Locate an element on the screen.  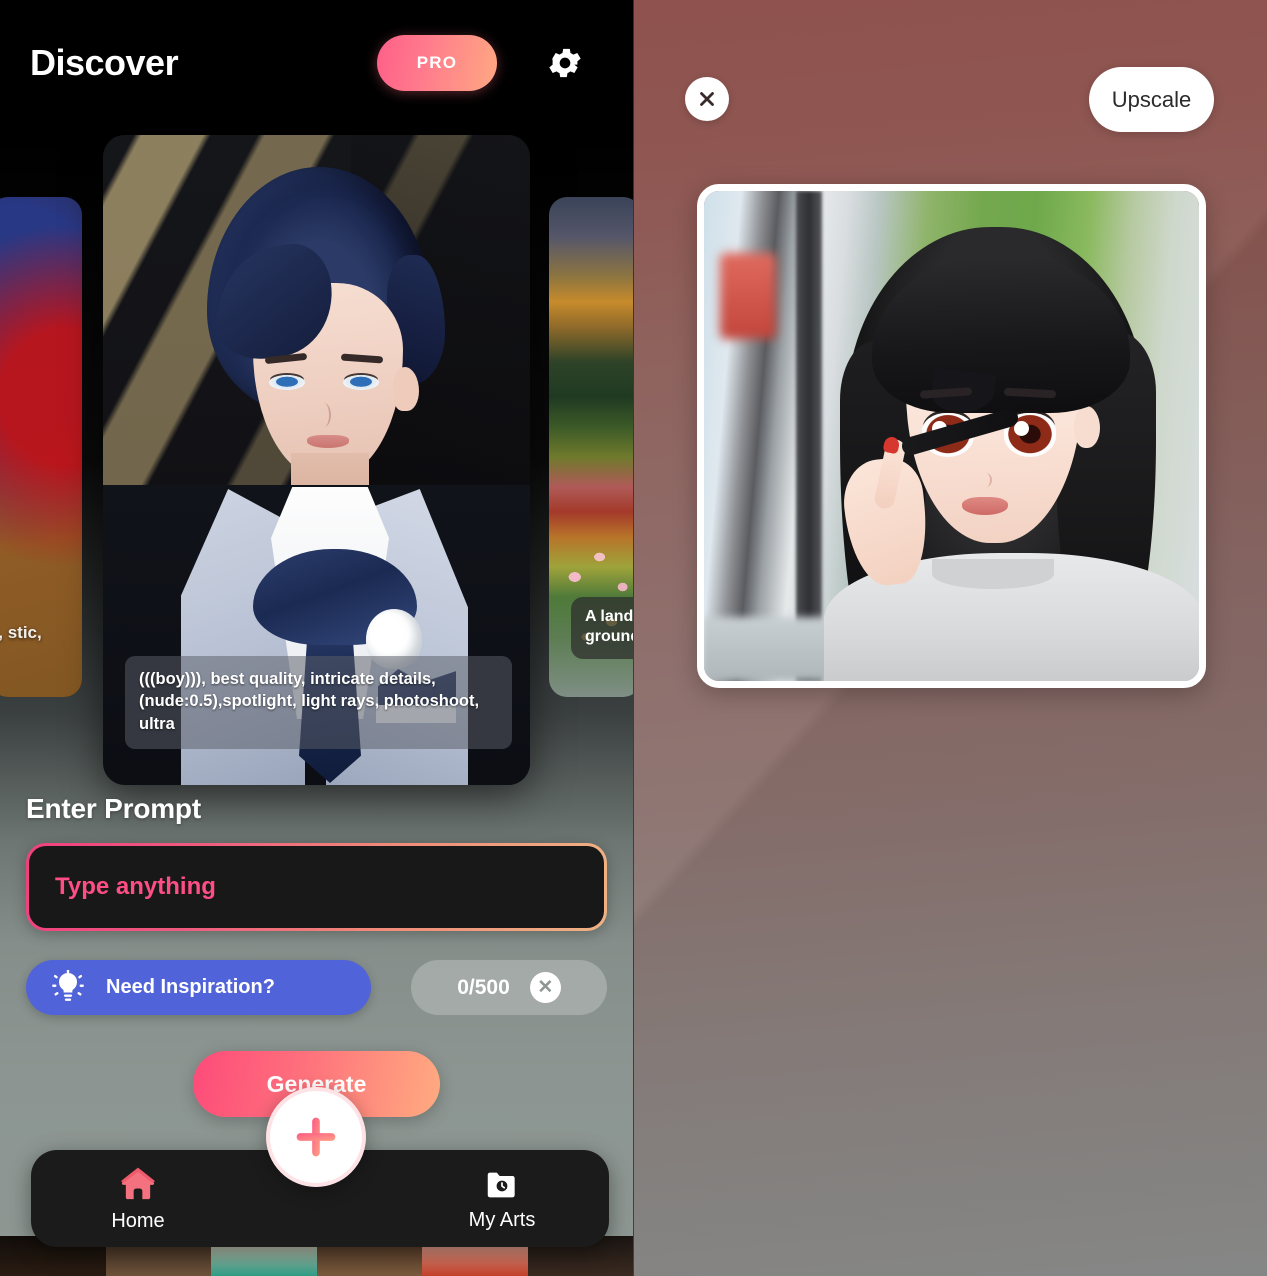
upscale-button: Upscale is located at coordinates (1151, 99).